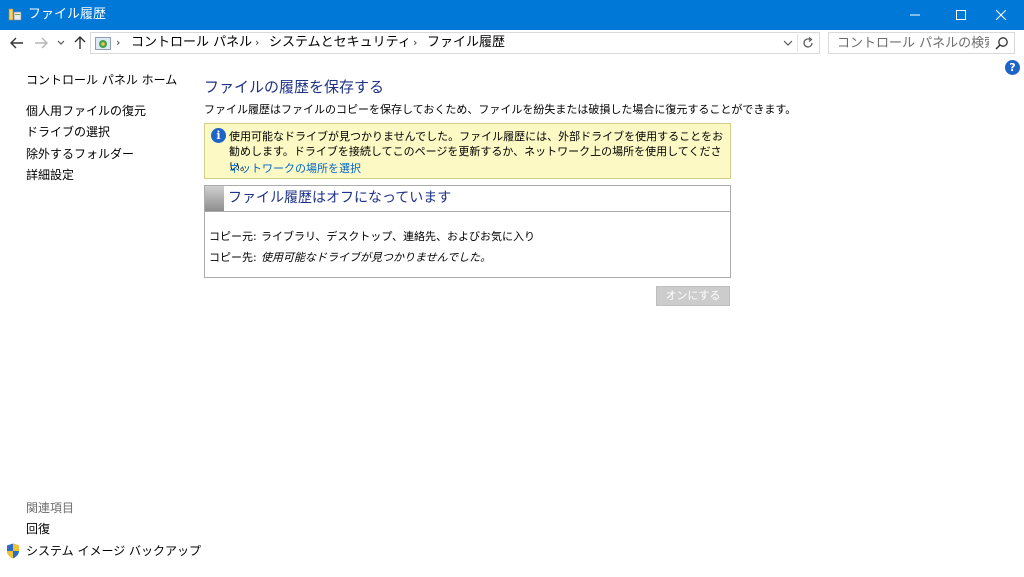 The image size is (1024, 577). What do you see at coordinates (15, 14) in the screenshot?
I see `file-history-icon` at bounding box center [15, 14].